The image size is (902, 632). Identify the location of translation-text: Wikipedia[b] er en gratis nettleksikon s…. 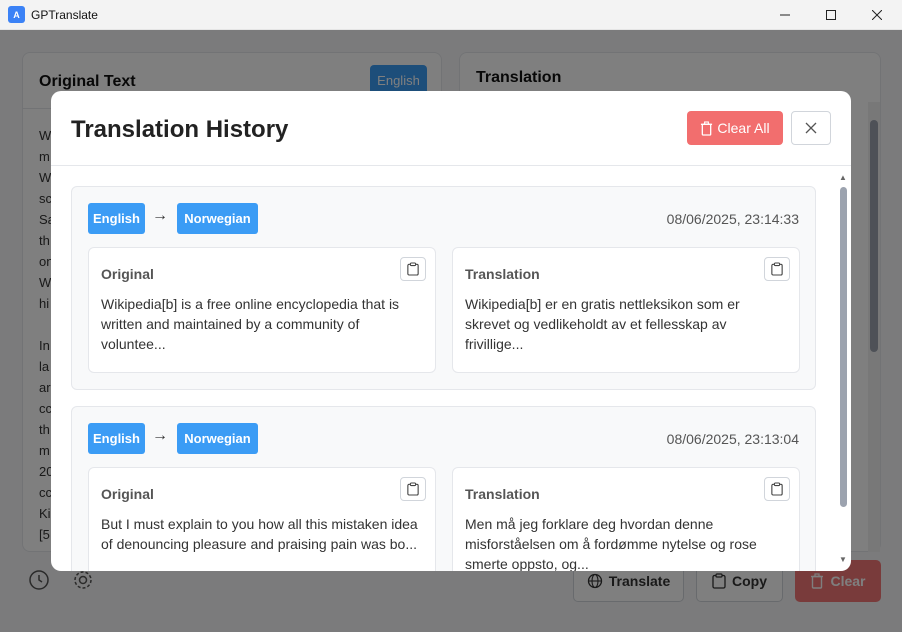
(602, 324).